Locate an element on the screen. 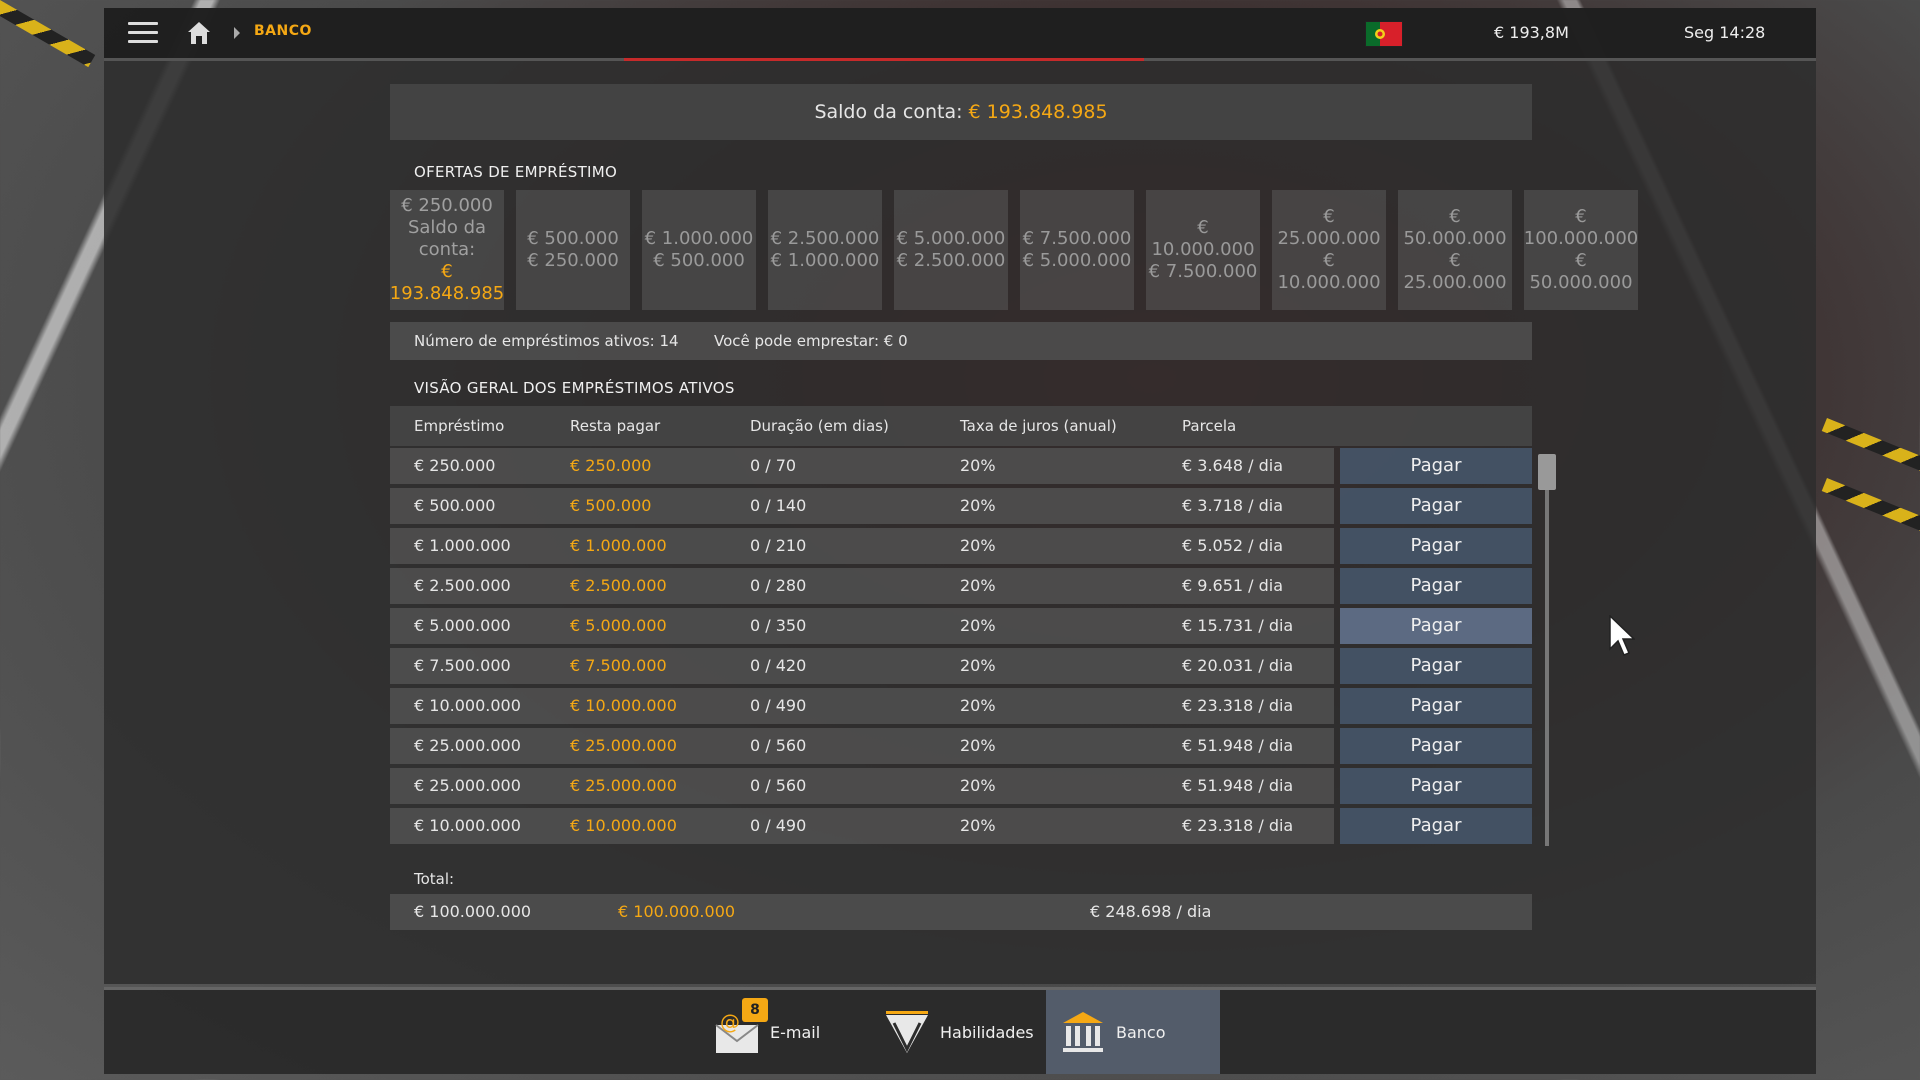  offer-amount: € 100.000.000 is located at coordinates (1581, 227).